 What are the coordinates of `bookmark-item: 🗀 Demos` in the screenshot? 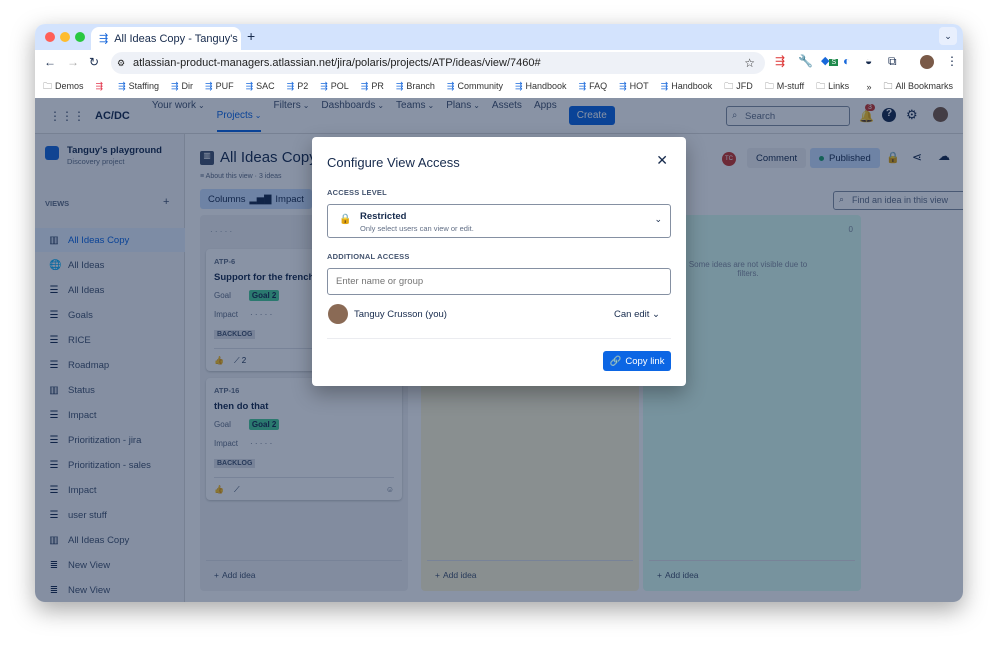 It's located at (63, 87).